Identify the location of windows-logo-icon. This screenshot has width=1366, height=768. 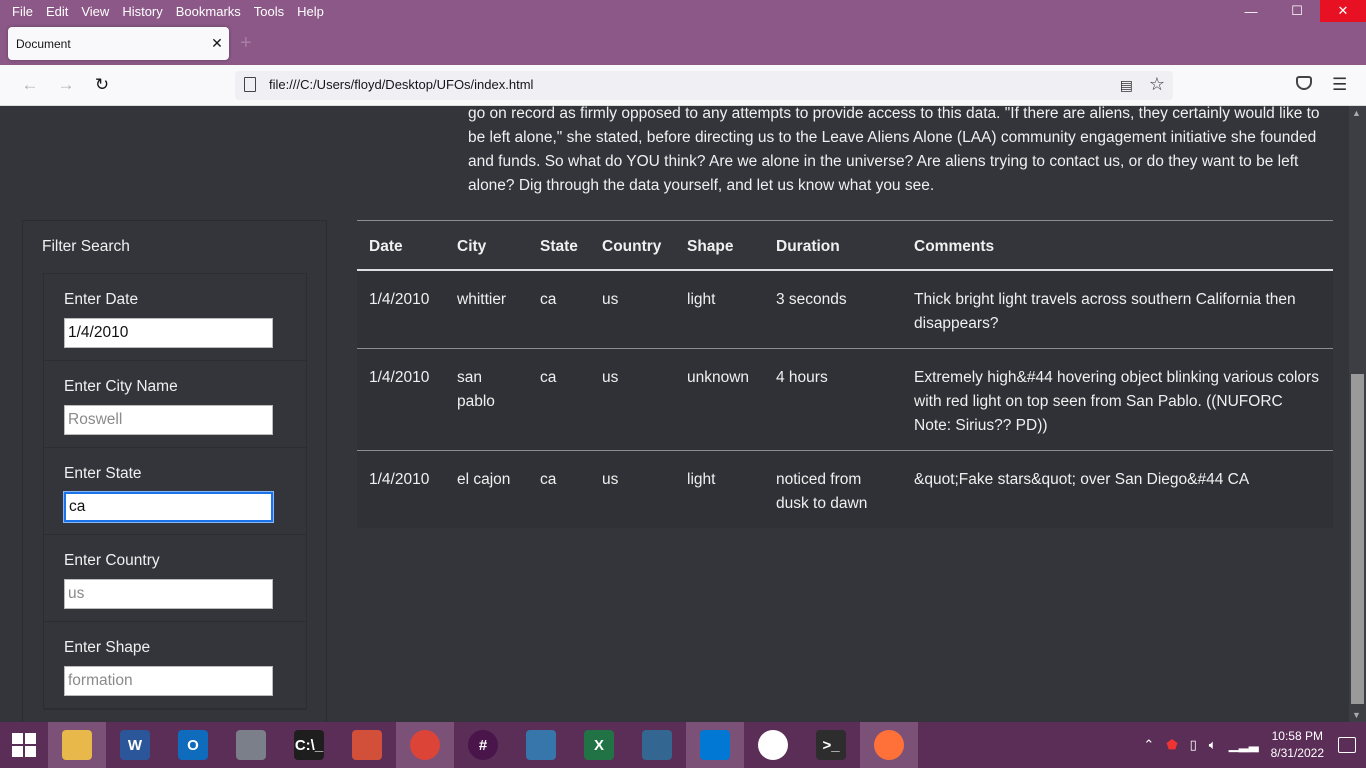
(24, 745).